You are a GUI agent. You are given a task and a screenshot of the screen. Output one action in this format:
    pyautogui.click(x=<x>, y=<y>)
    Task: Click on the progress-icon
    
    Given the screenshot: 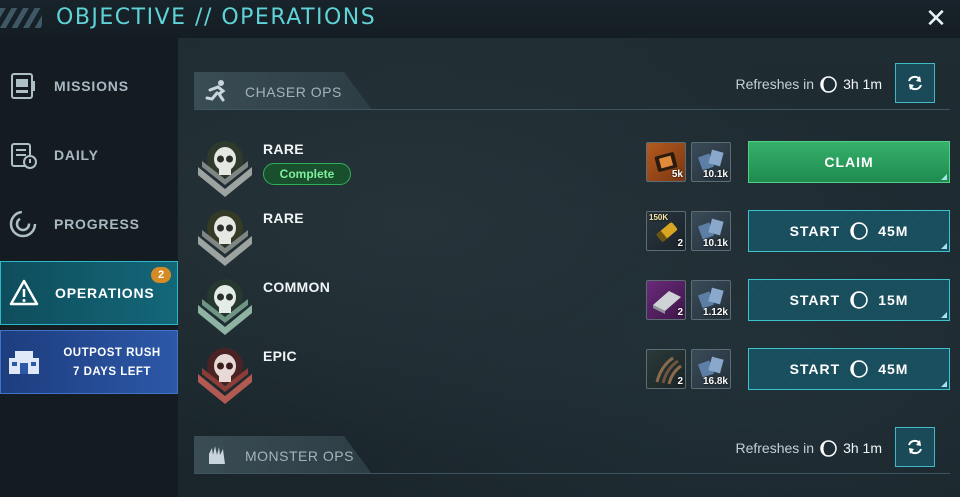 What is the action you would take?
    pyautogui.click(x=23, y=224)
    